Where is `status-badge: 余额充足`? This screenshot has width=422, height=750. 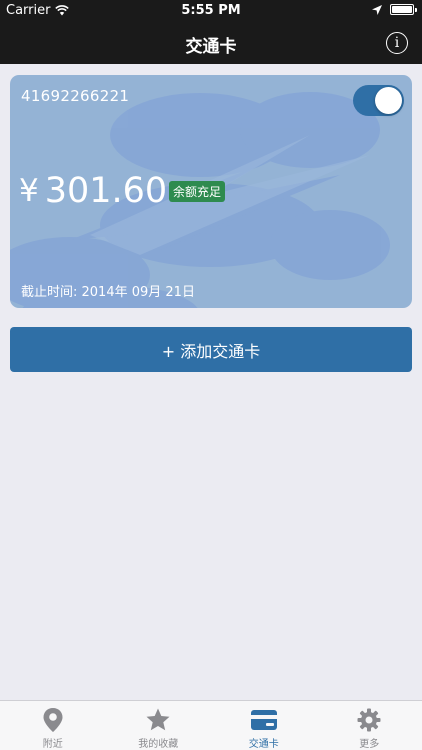 status-badge: 余额充足 is located at coordinates (197, 191).